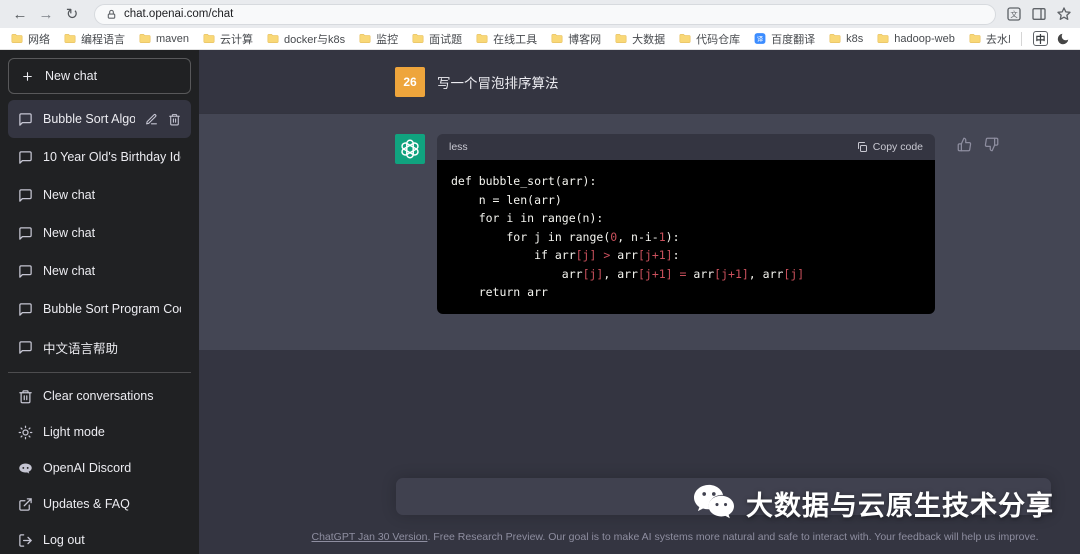  I want to click on svg-text: 文, so click(1014, 14).